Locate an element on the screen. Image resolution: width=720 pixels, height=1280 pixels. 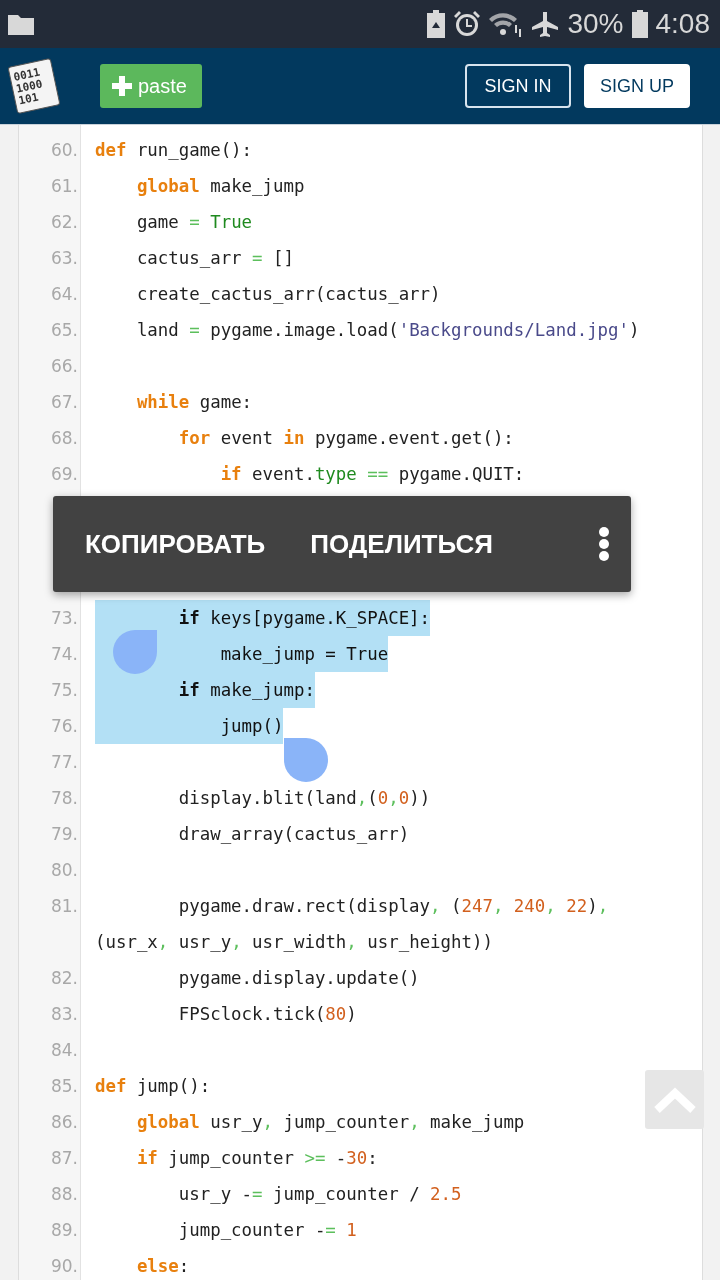
line-number: 84. is located at coordinates (64, 1050).